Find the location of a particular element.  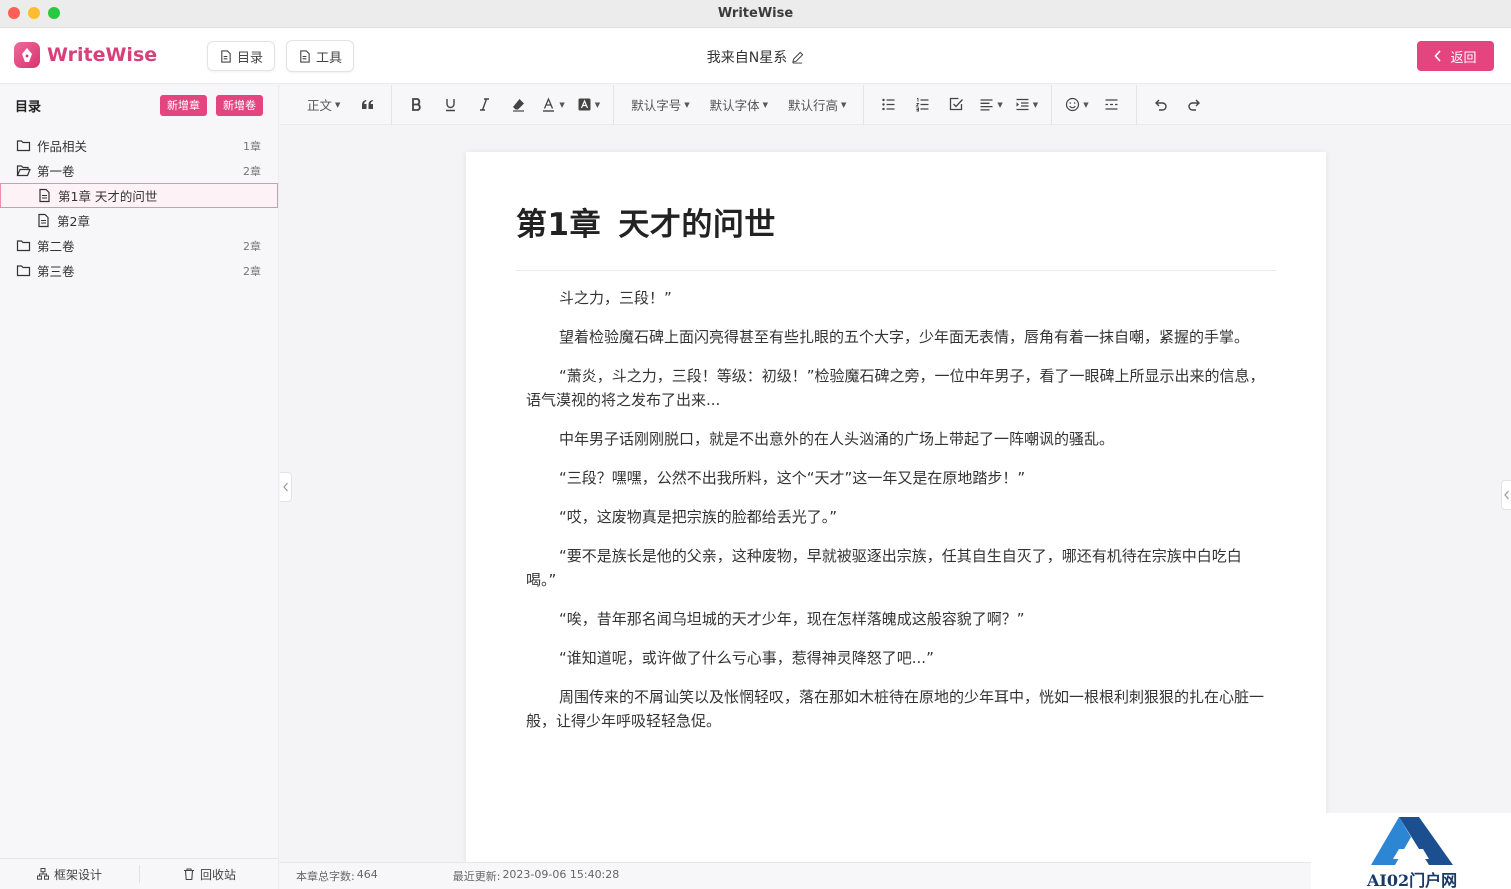

tree-item-chapter-2: 第2章 is located at coordinates (139, 220).